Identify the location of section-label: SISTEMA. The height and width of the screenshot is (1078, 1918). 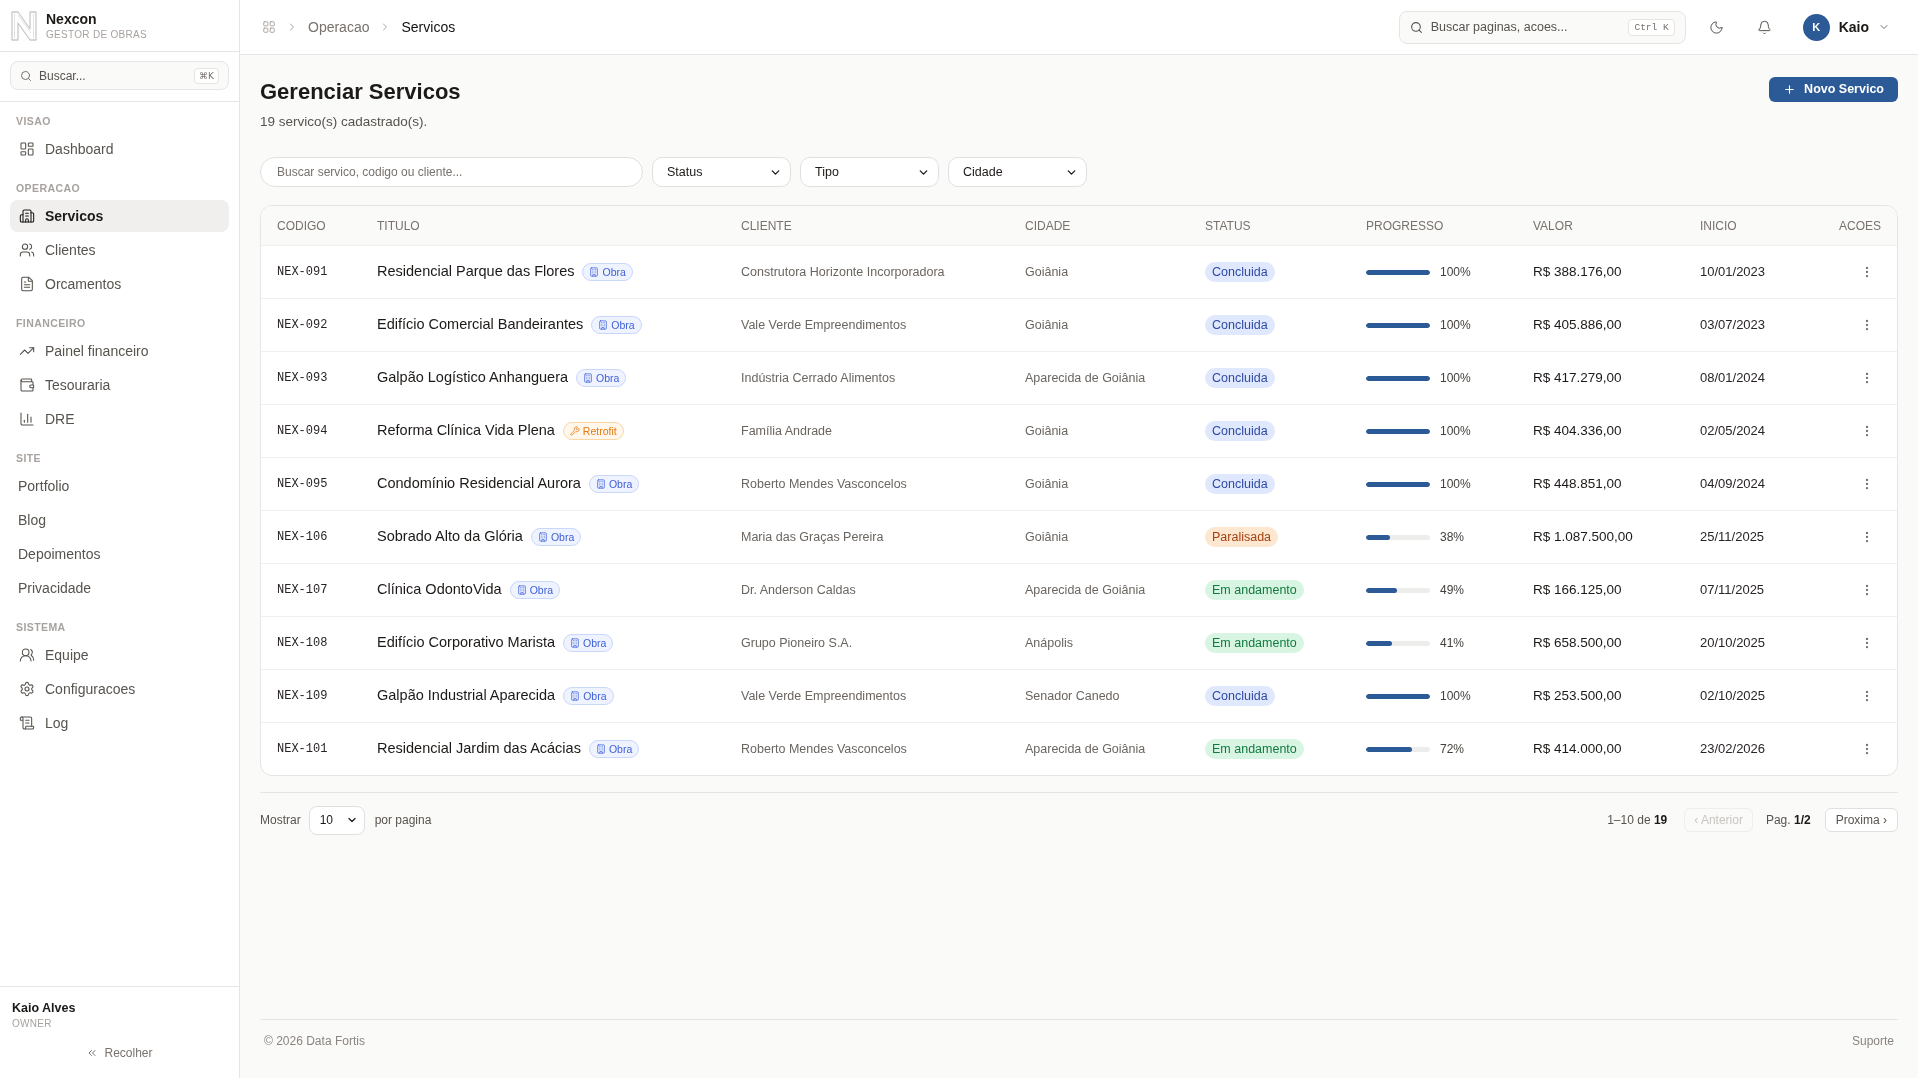
(41, 627).